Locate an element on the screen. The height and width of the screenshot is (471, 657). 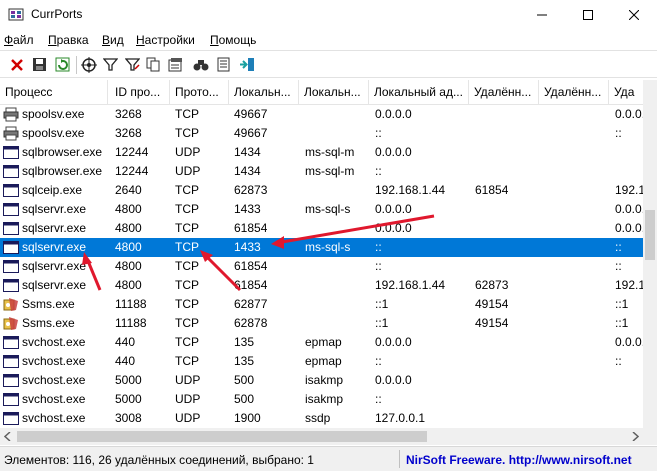
table-row: svchost.exe 5000 UDP 500 isakmp 0.0.0.0 is located at coordinates (321, 380).